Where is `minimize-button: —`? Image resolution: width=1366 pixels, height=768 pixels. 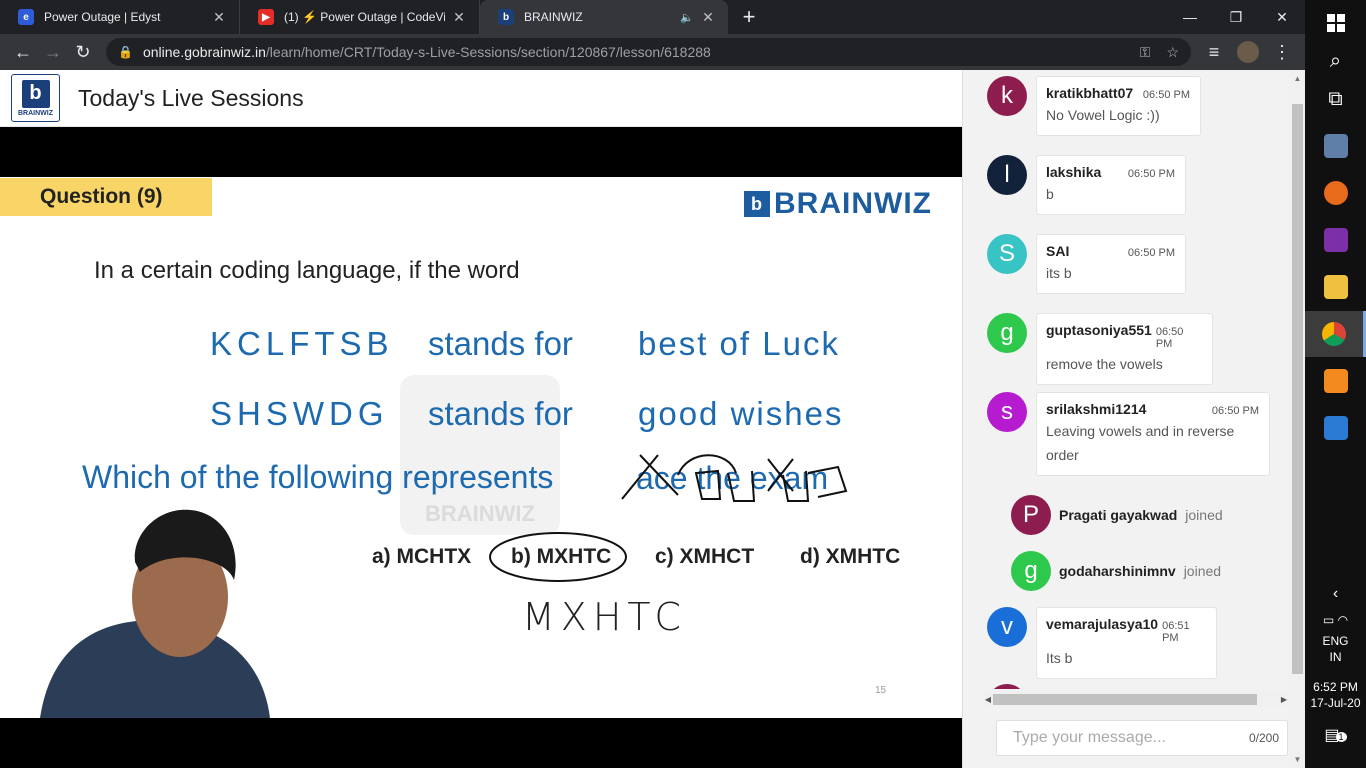 minimize-button: — is located at coordinates (1190, 17).